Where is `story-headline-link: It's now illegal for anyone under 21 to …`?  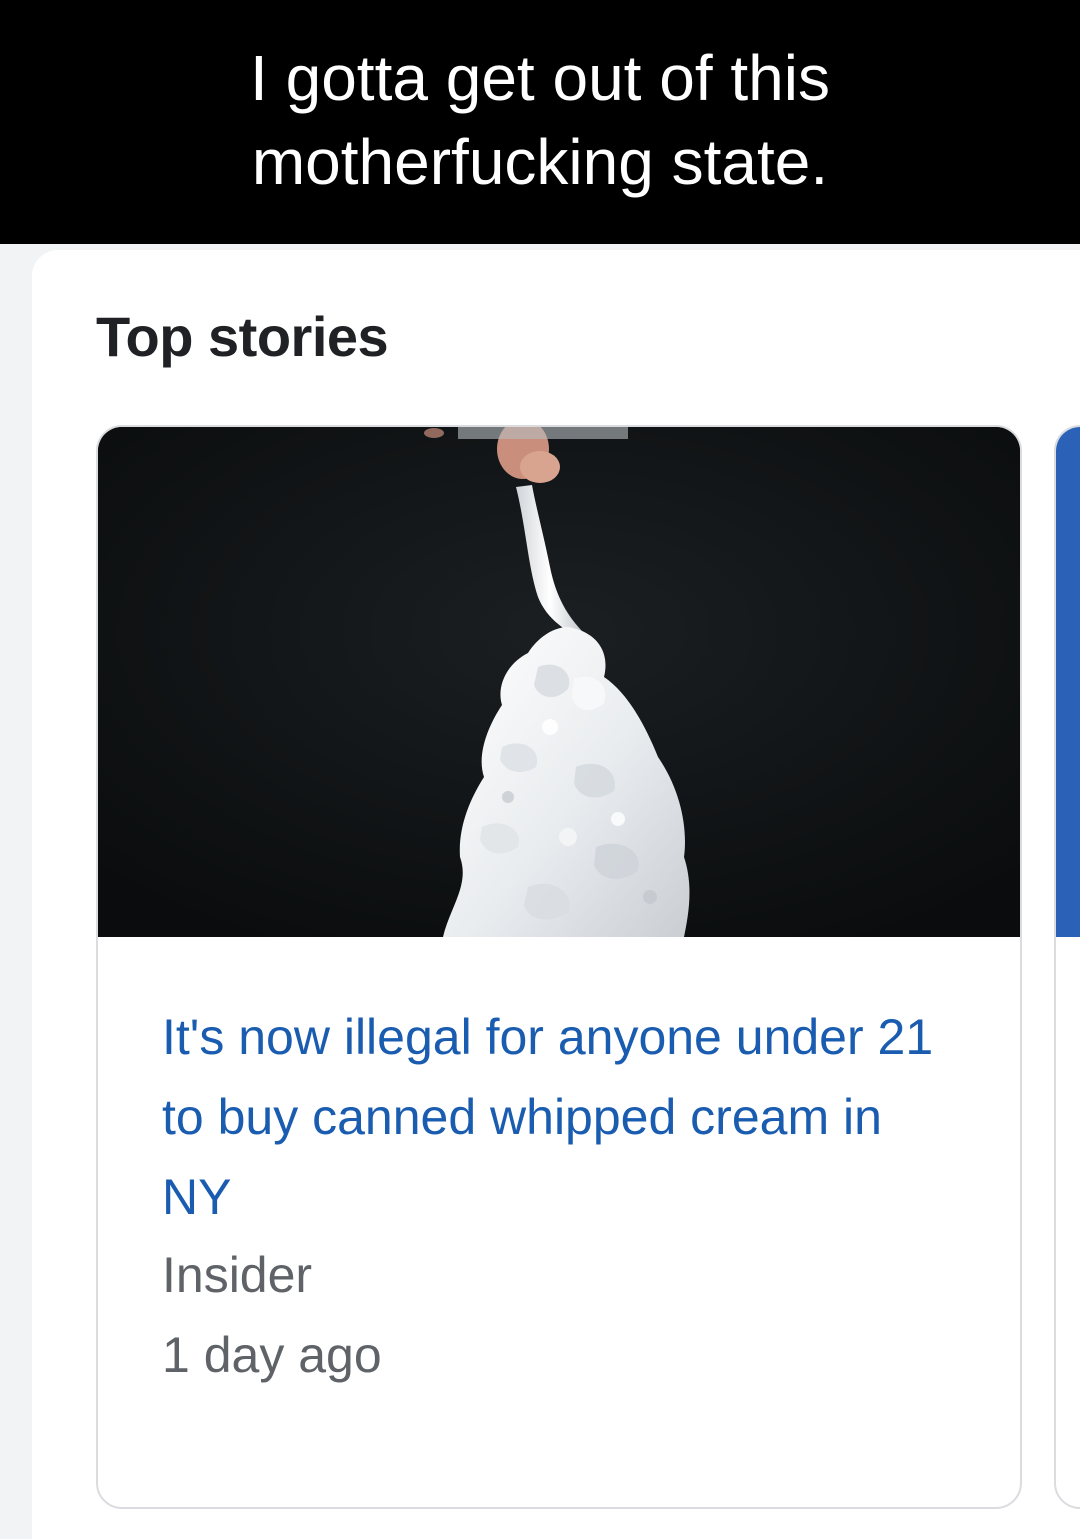 story-headline-link: It's now illegal for anyone under 21 to … is located at coordinates (562, 1117).